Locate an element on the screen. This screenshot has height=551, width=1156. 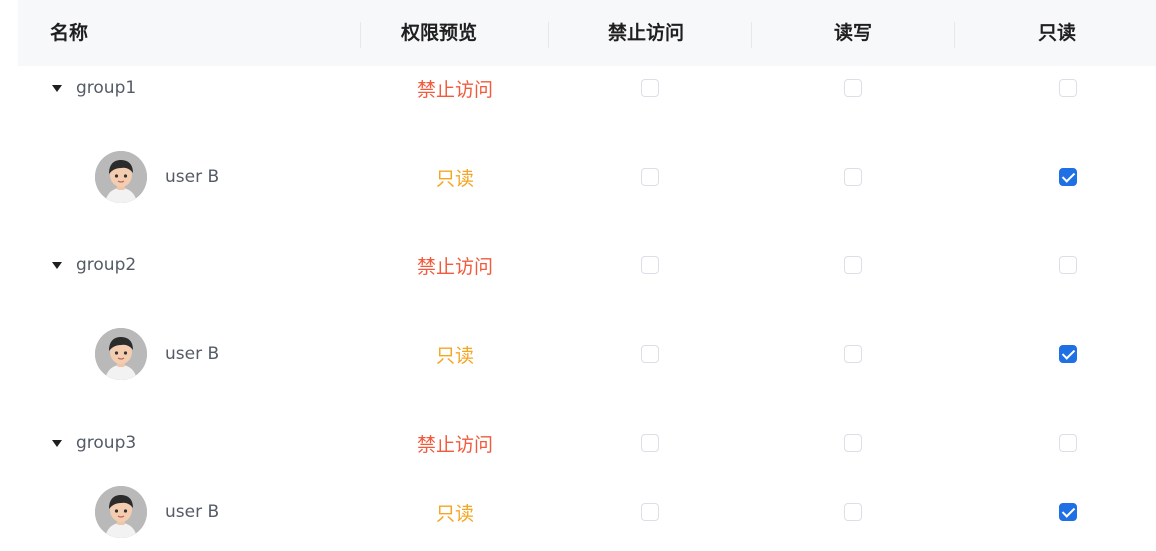
group-name: group2 is located at coordinates (106, 265).